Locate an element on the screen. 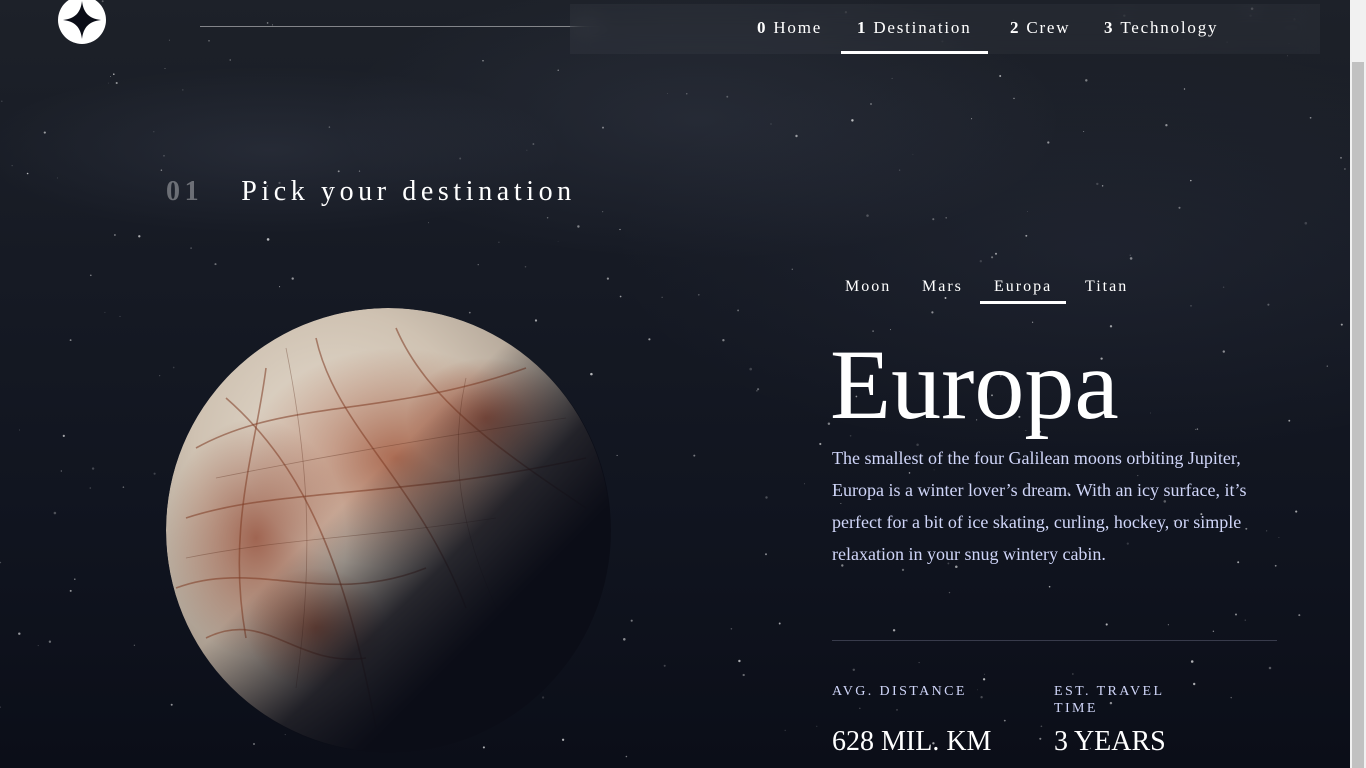  nav-item-technology: 3 Technology is located at coordinates (1161, 29).